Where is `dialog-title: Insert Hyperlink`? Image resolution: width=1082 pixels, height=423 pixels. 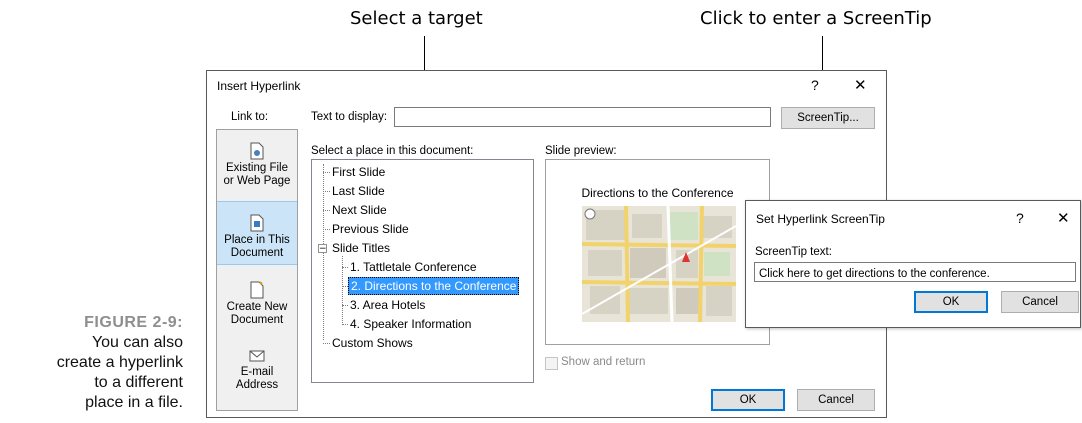 dialog-title: Insert Hyperlink is located at coordinates (259, 86).